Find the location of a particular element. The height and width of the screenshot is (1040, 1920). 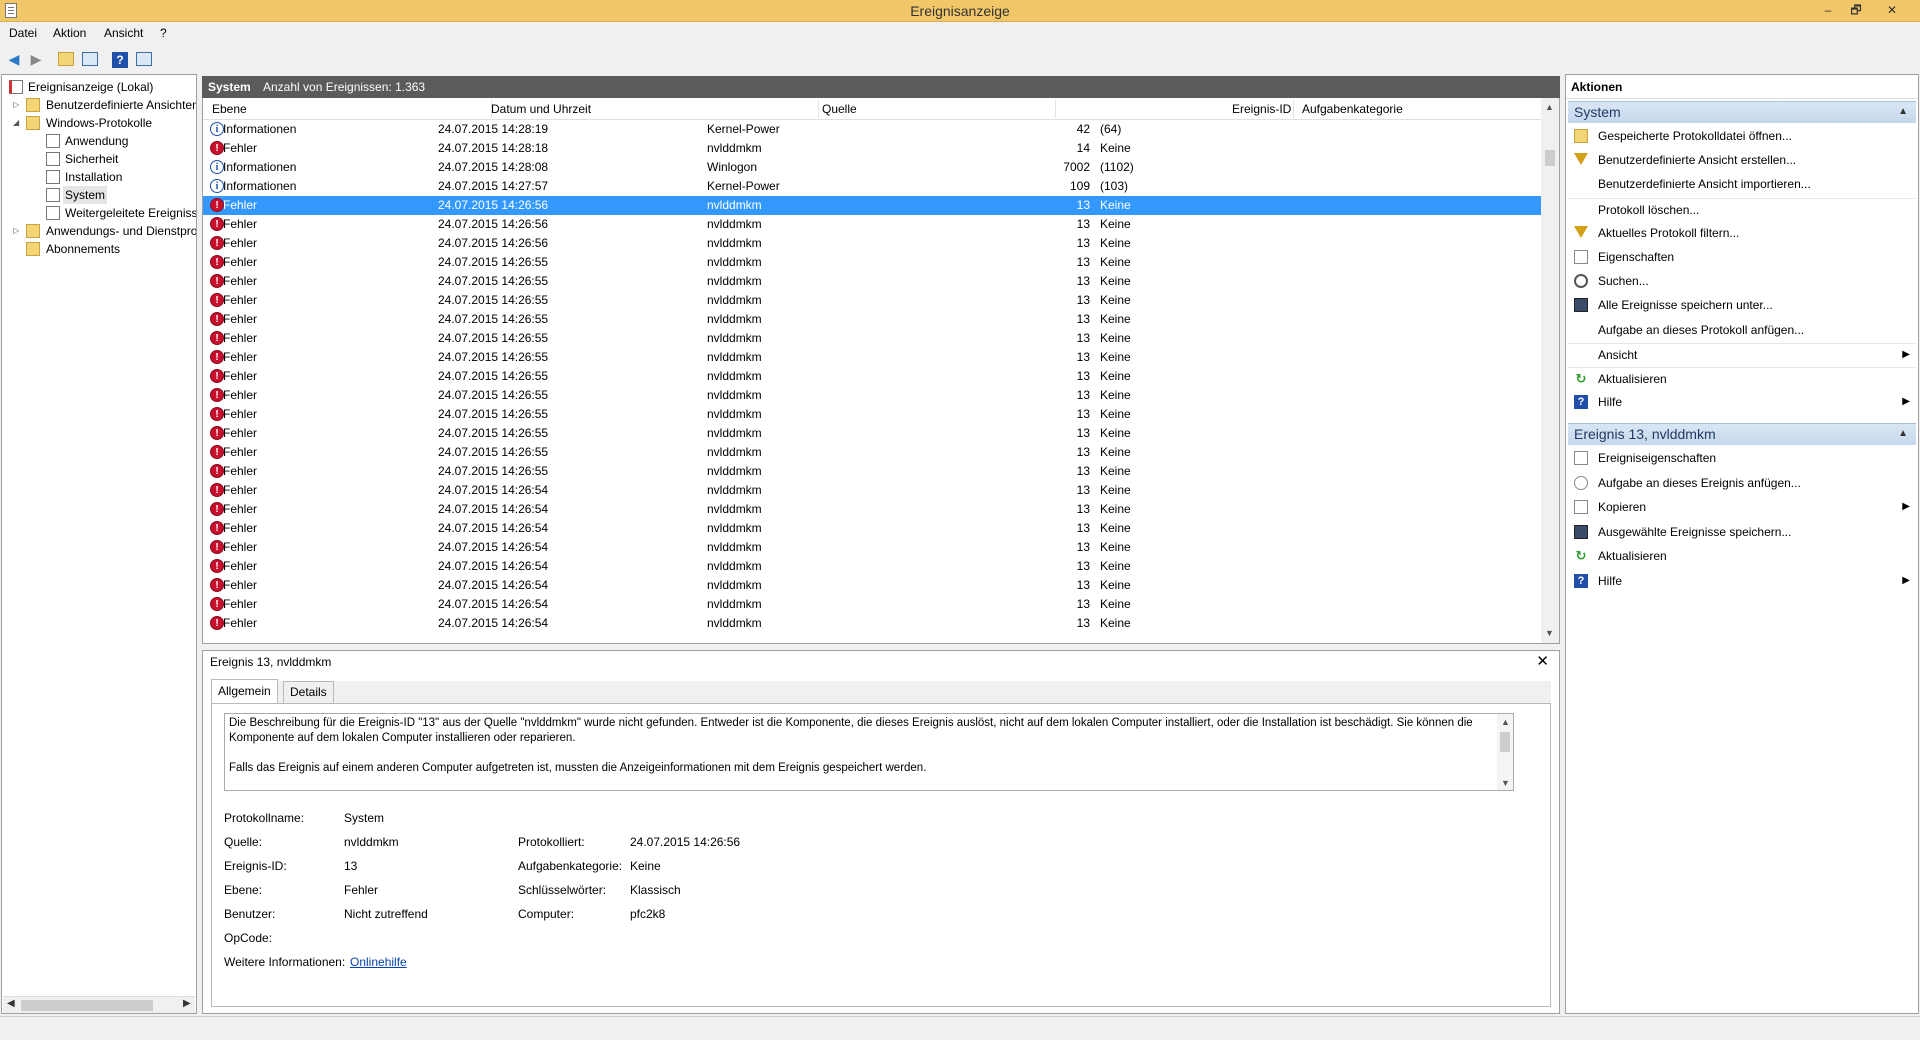

show-action-pane-button is located at coordinates (144, 59).